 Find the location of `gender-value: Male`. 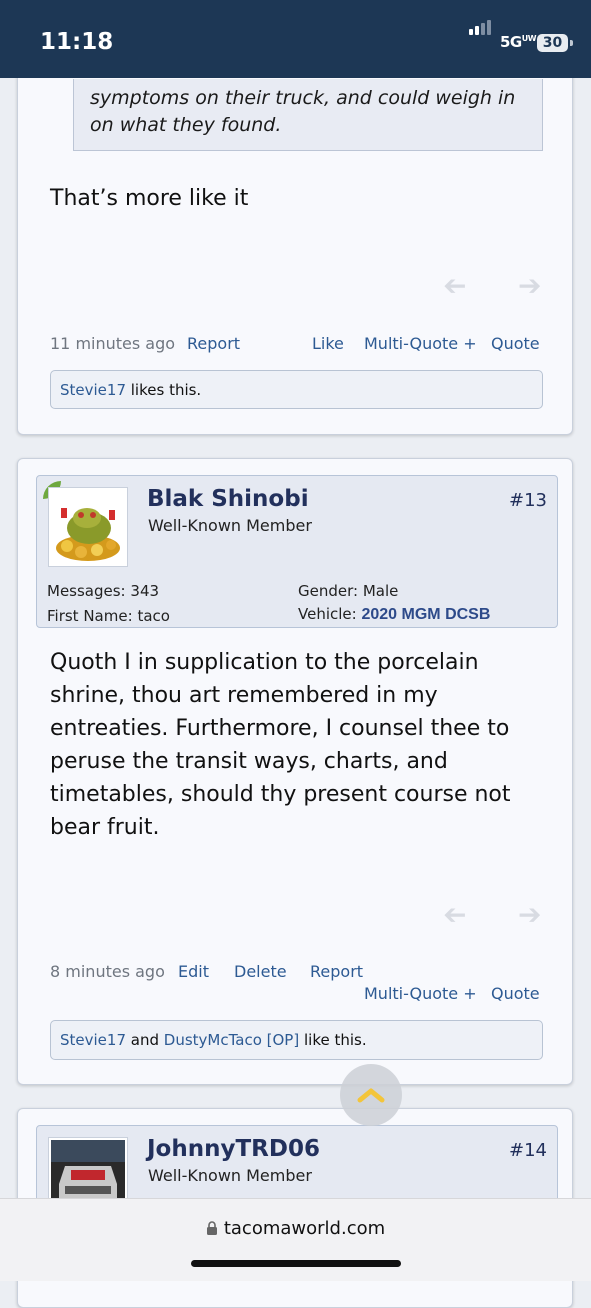

gender-value: Male is located at coordinates (380, 591).